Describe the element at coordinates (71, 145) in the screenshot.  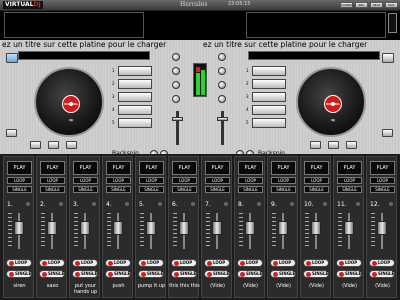
I see `deck-left-stop-button` at that location.